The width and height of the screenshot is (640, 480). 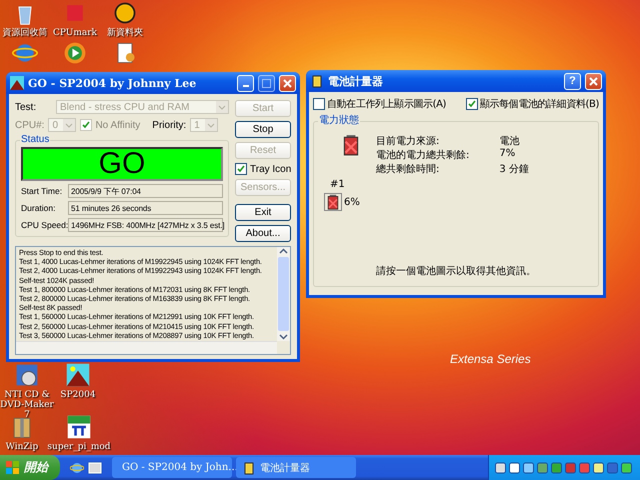 What do you see at coordinates (296, 467) in the screenshot?
I see `taskbar-button: 電池計量器` at bounding box center [296, 467].